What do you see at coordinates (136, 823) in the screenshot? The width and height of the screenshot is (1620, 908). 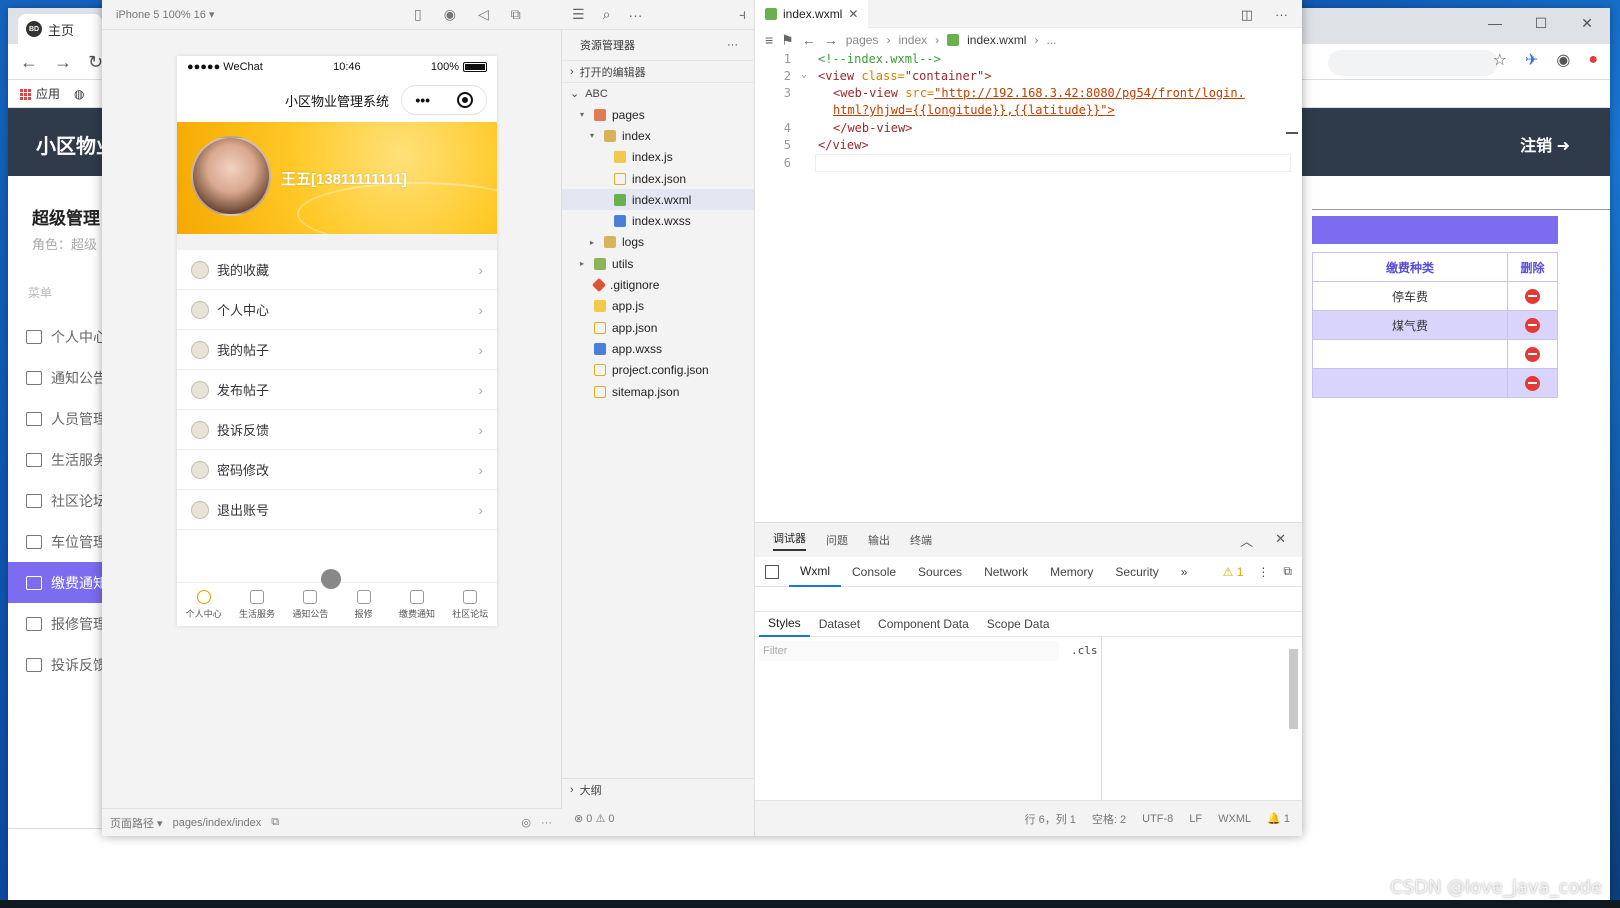 I see `page-path-label: 页面路径 ▾` at bounding box center [136, 823].